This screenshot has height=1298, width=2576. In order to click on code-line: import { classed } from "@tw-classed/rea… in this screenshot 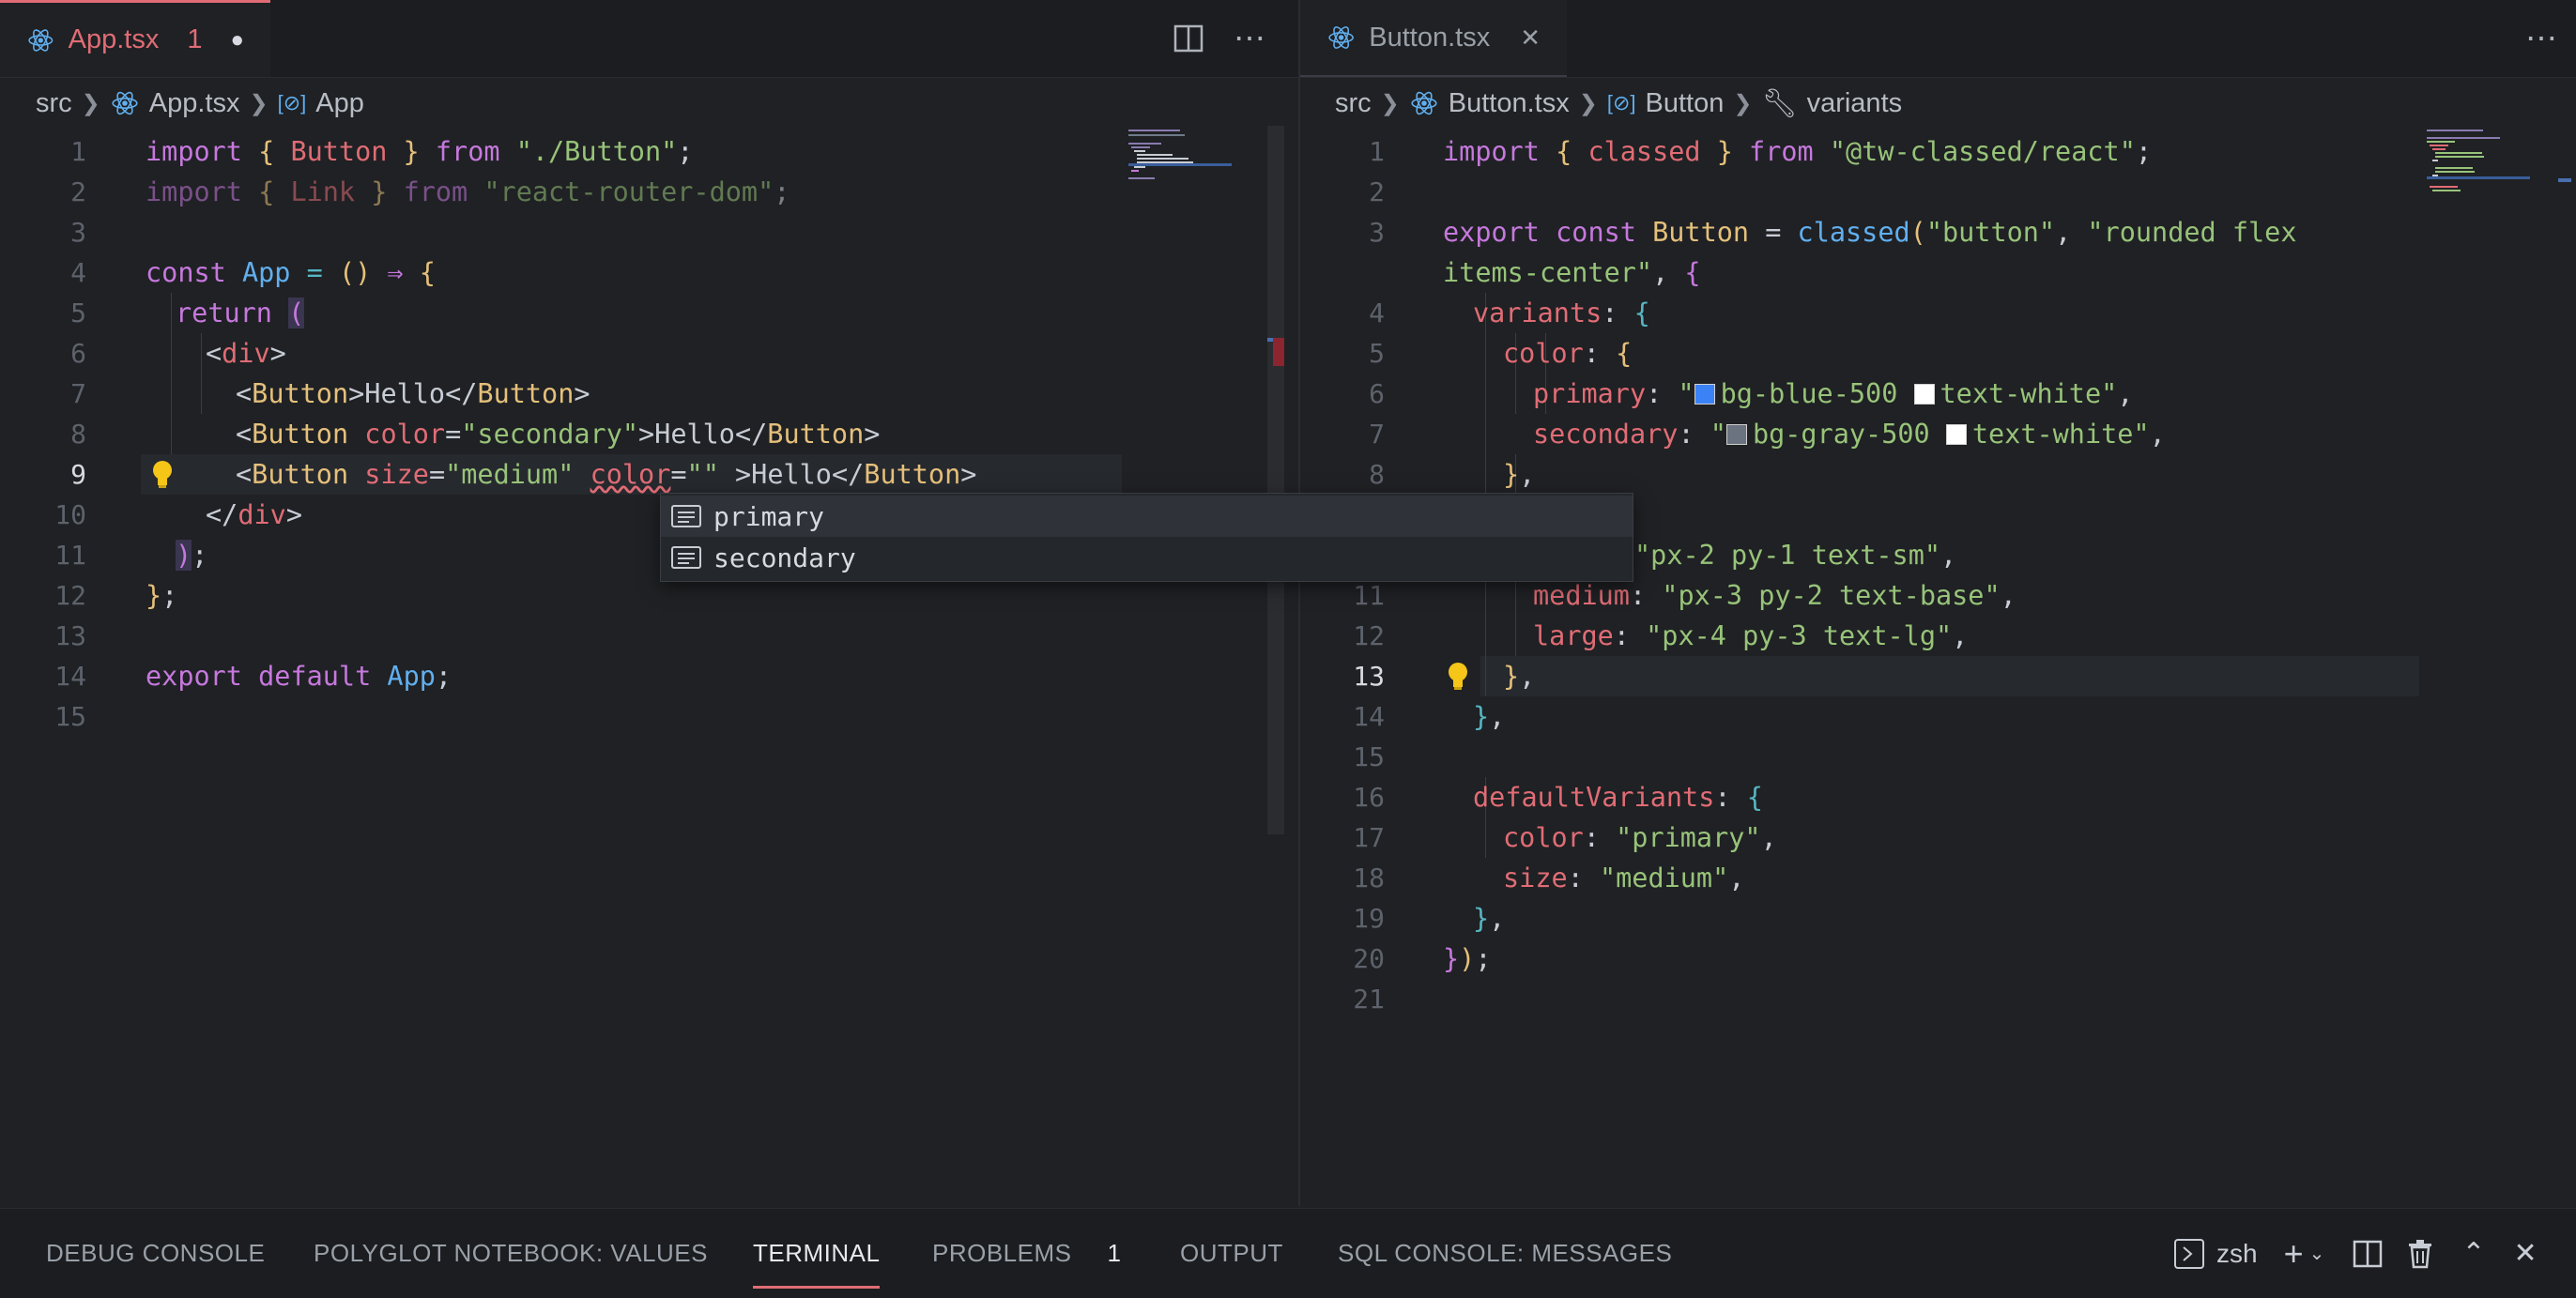, I will do `click(1798, 151)`.